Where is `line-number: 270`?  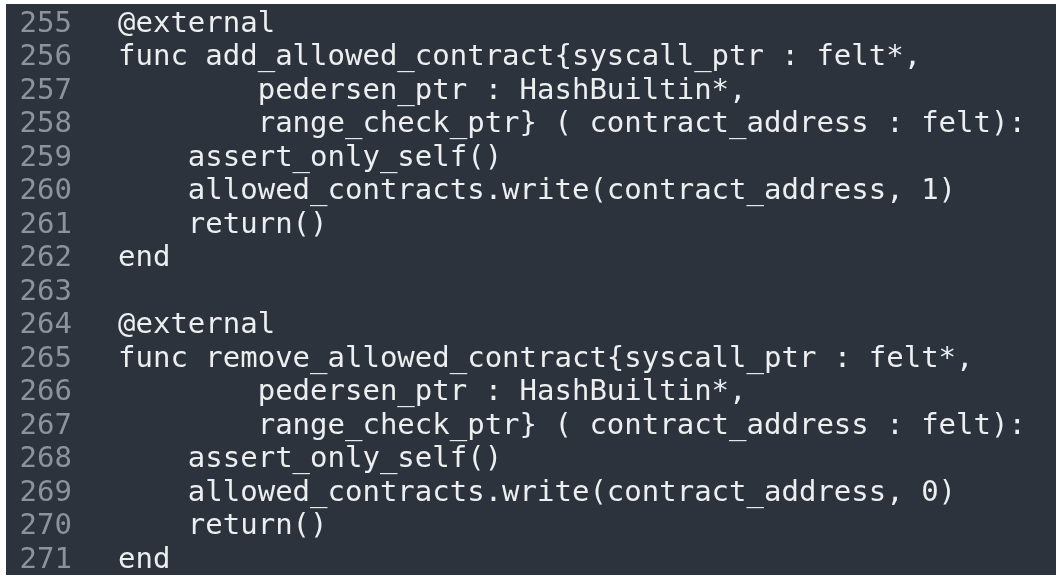
line-number: 270 is located at coordinates (45, 524).